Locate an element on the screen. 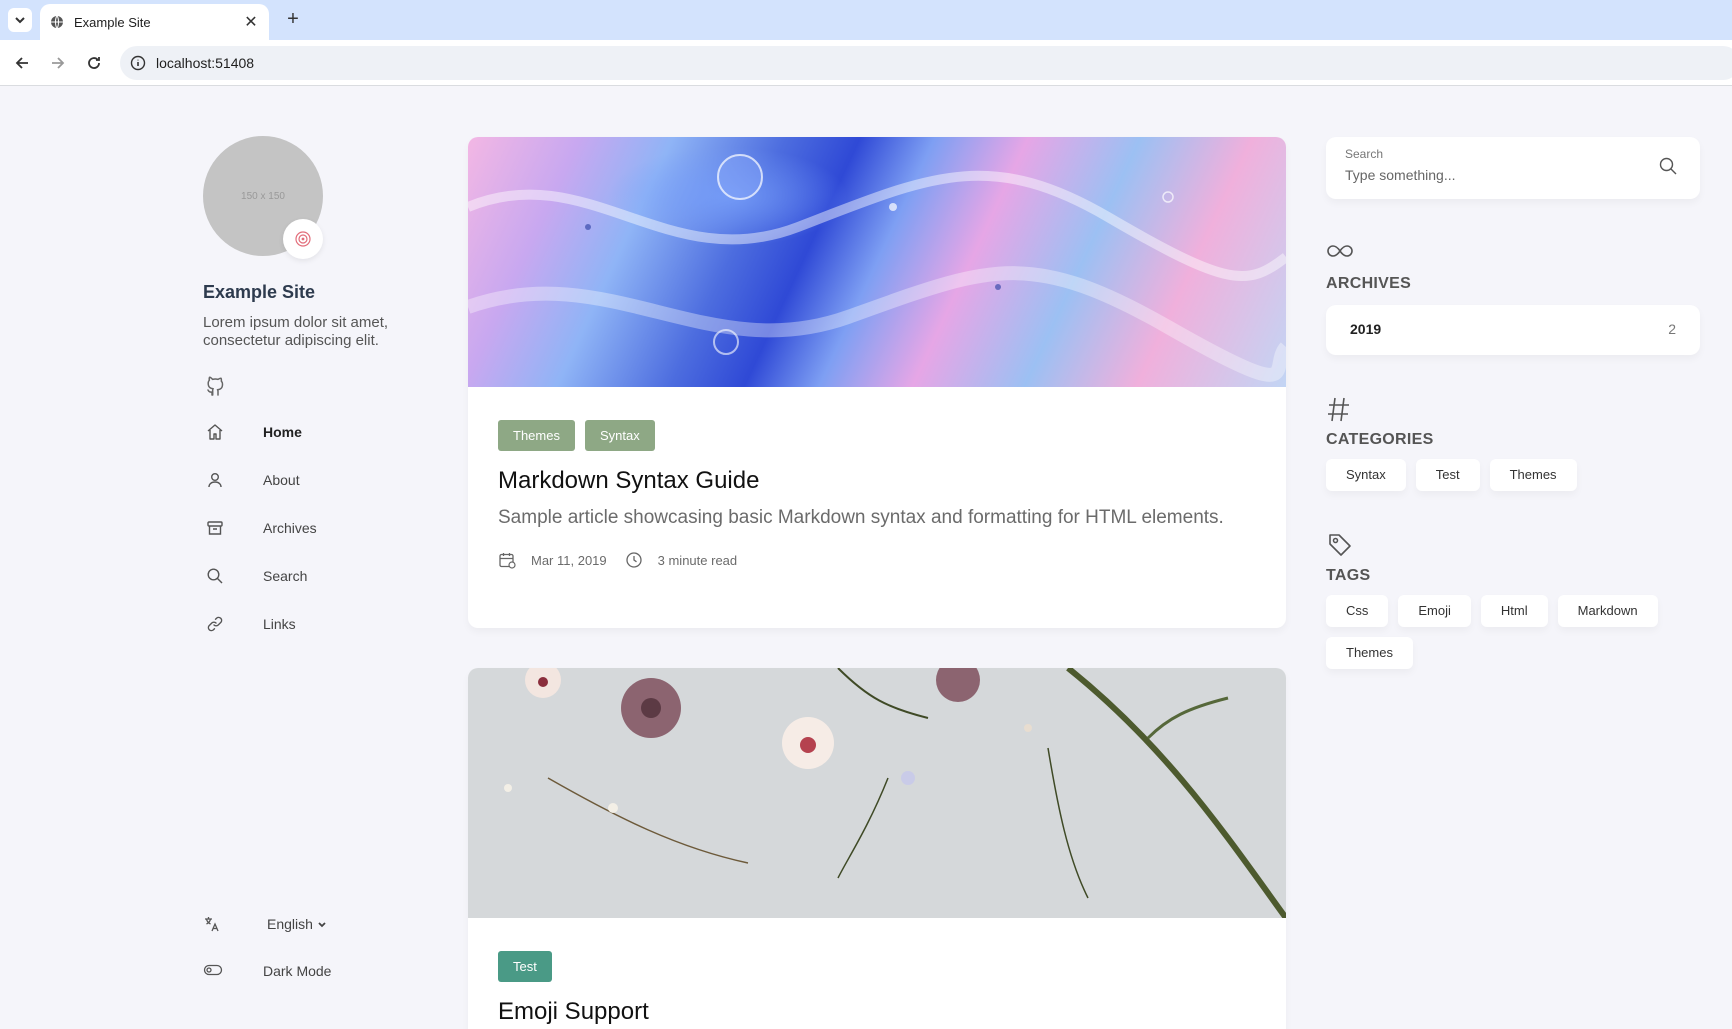 The width and height of the screenshot is (1732, 1029). arrow-right-icon is located at coordinates (58, 63).